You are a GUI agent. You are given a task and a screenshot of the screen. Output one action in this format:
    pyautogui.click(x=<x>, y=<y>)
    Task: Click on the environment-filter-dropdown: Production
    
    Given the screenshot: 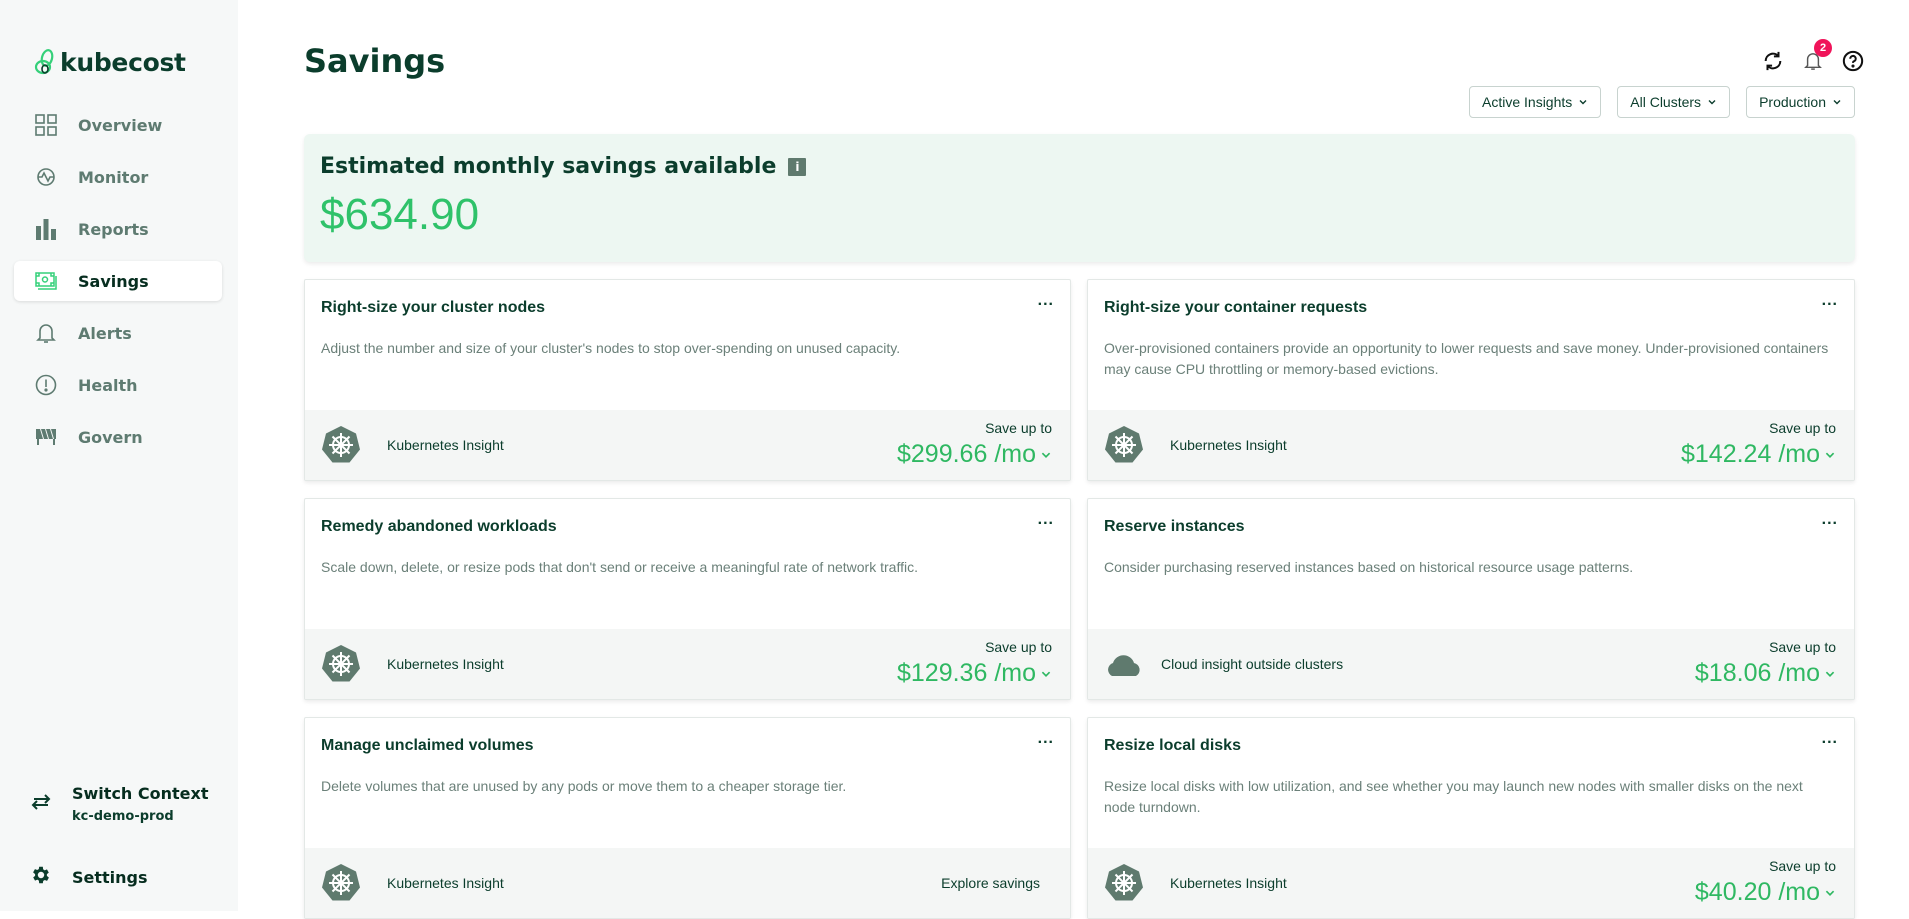 What is the action you would take?
    pyautogui.click(x=1800, y=102)
    